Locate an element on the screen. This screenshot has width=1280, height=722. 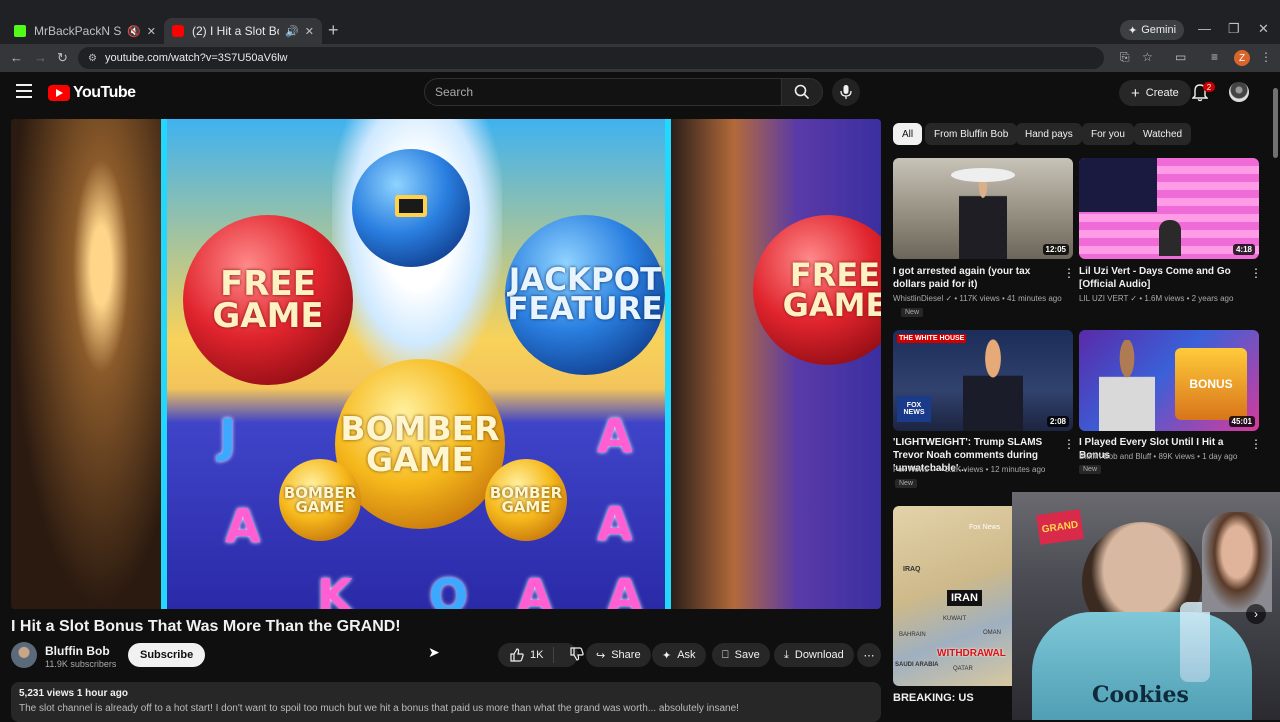
browser-profile-avatar: Z is located at coordinates (1242, 58).